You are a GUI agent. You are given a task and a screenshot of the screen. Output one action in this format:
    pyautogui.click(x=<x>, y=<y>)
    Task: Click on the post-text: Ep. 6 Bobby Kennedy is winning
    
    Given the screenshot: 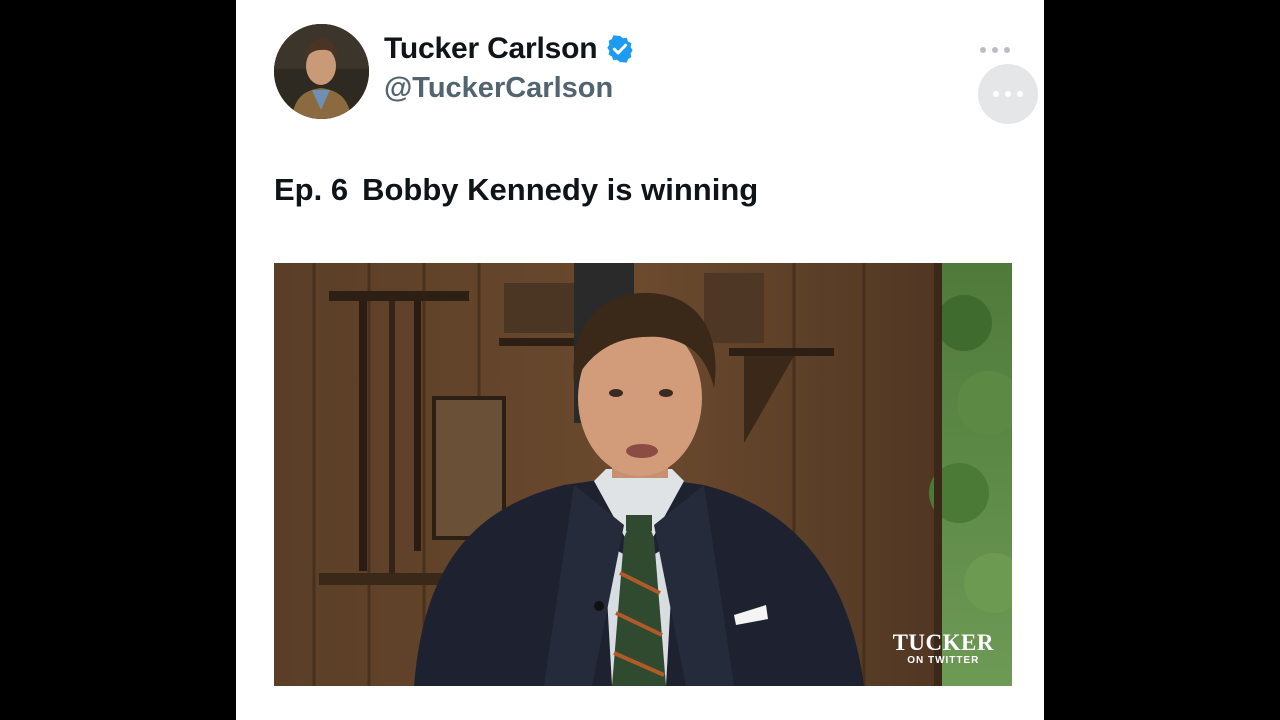 What is the action you would take?
    pyautogui.click(x=516, y=190)
    